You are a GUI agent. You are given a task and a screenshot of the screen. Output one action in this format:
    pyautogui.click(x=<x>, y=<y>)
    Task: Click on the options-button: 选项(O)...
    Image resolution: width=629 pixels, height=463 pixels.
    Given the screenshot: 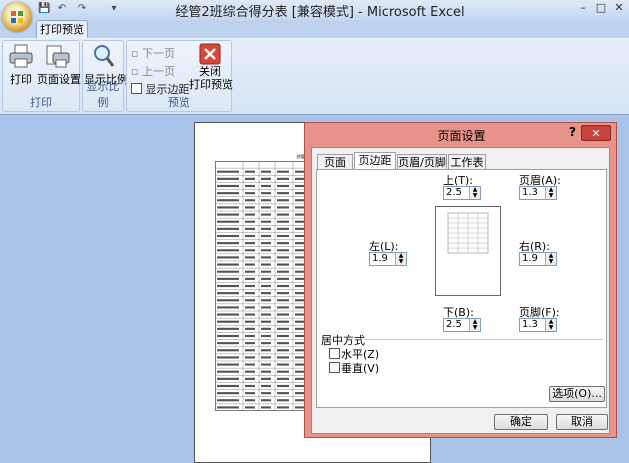 What is the action you would take?
    pyautogui.click(x=577, y=394)
    